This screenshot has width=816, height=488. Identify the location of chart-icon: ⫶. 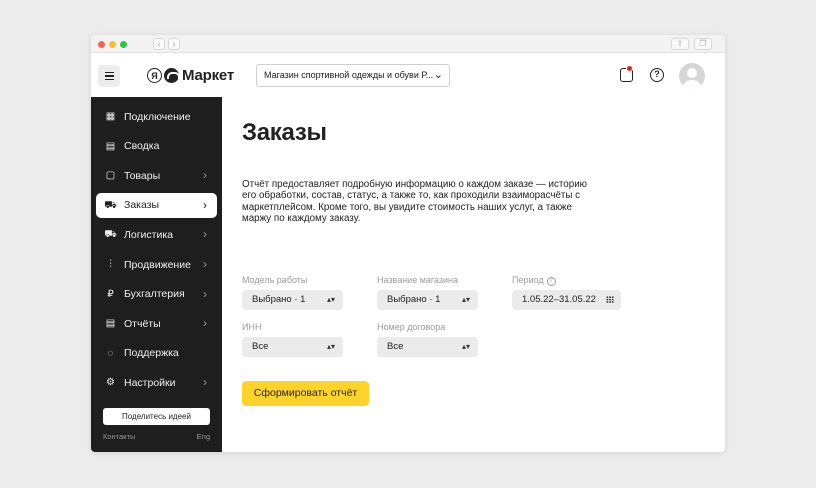
(110, 264).